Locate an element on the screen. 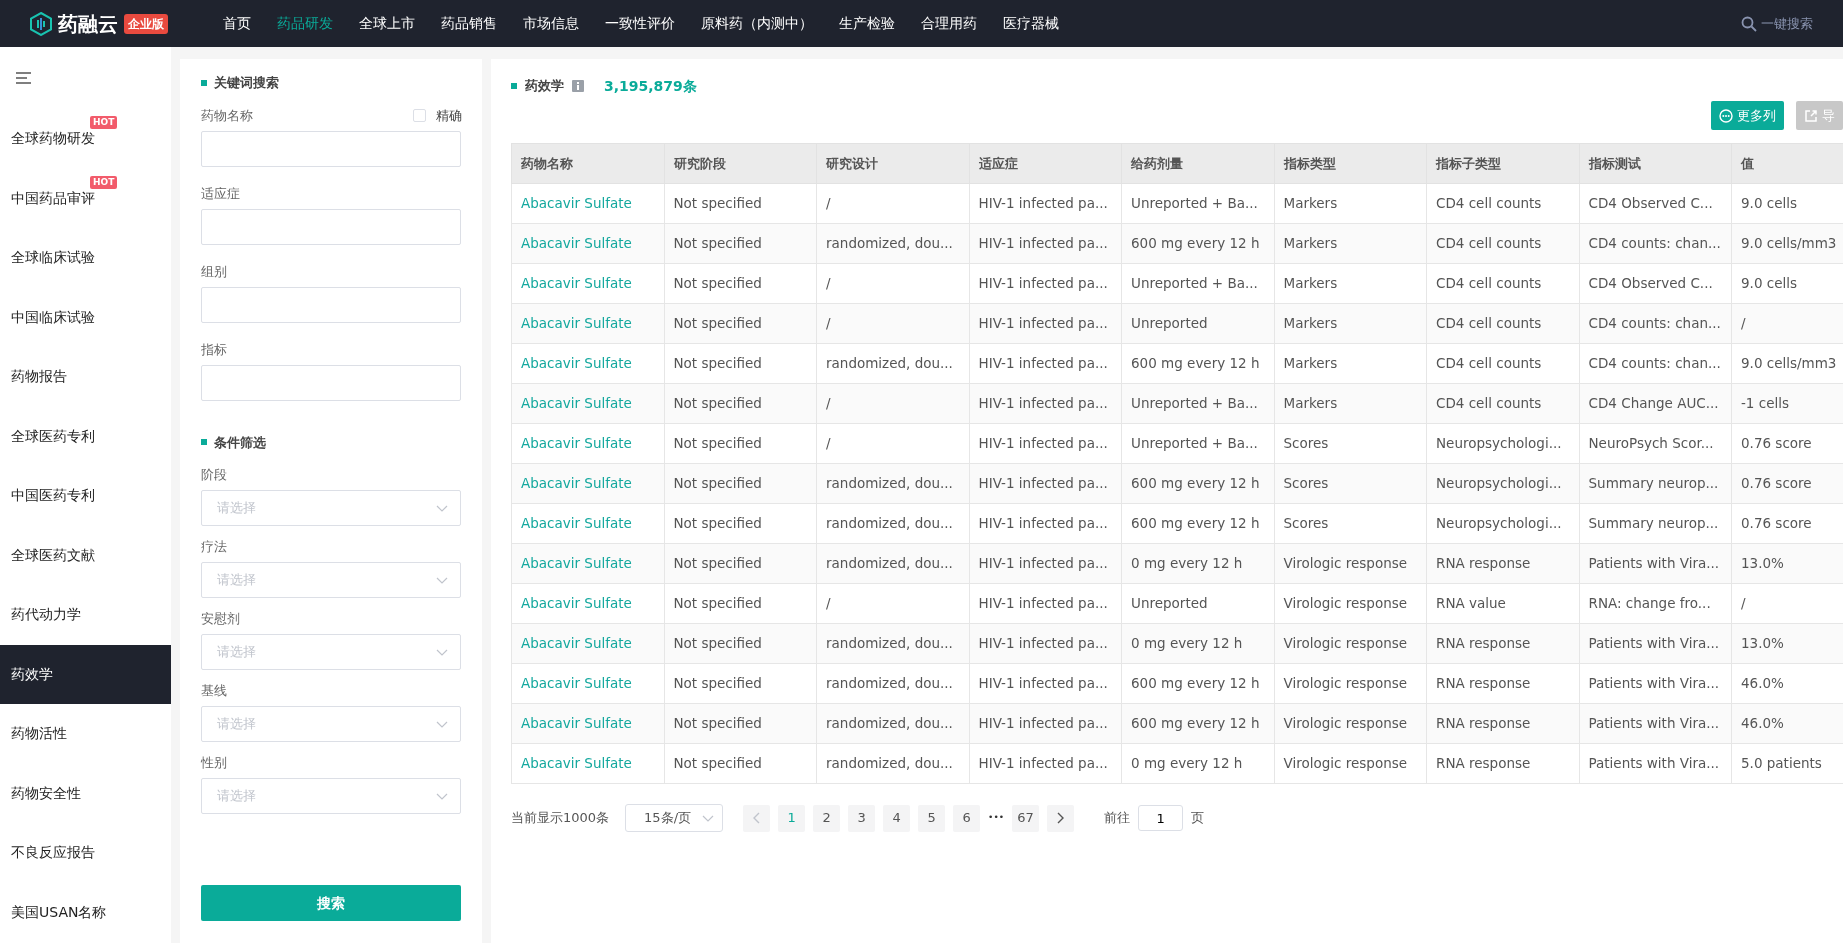  nav-link: 药品销售 is located at coordinates (469, 23).